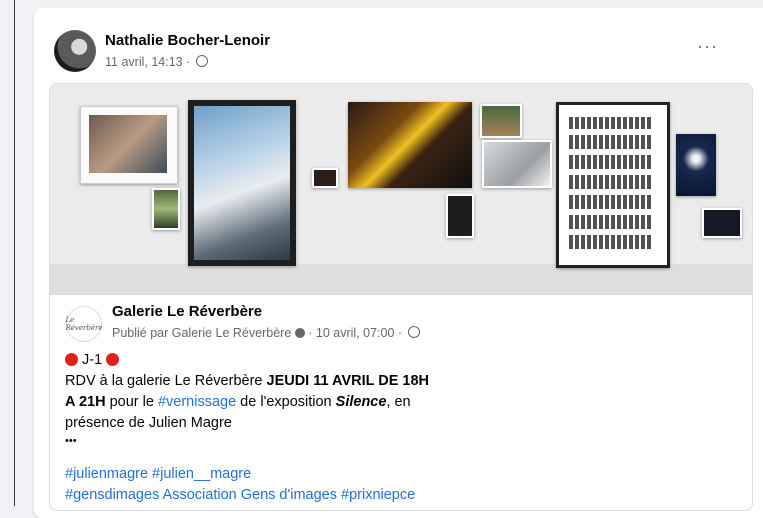  Describe the element at coordinates (348, 381) in the screenshot. I see `text-bold: JEUDI 11 AVRIL DE 18H` at that location.